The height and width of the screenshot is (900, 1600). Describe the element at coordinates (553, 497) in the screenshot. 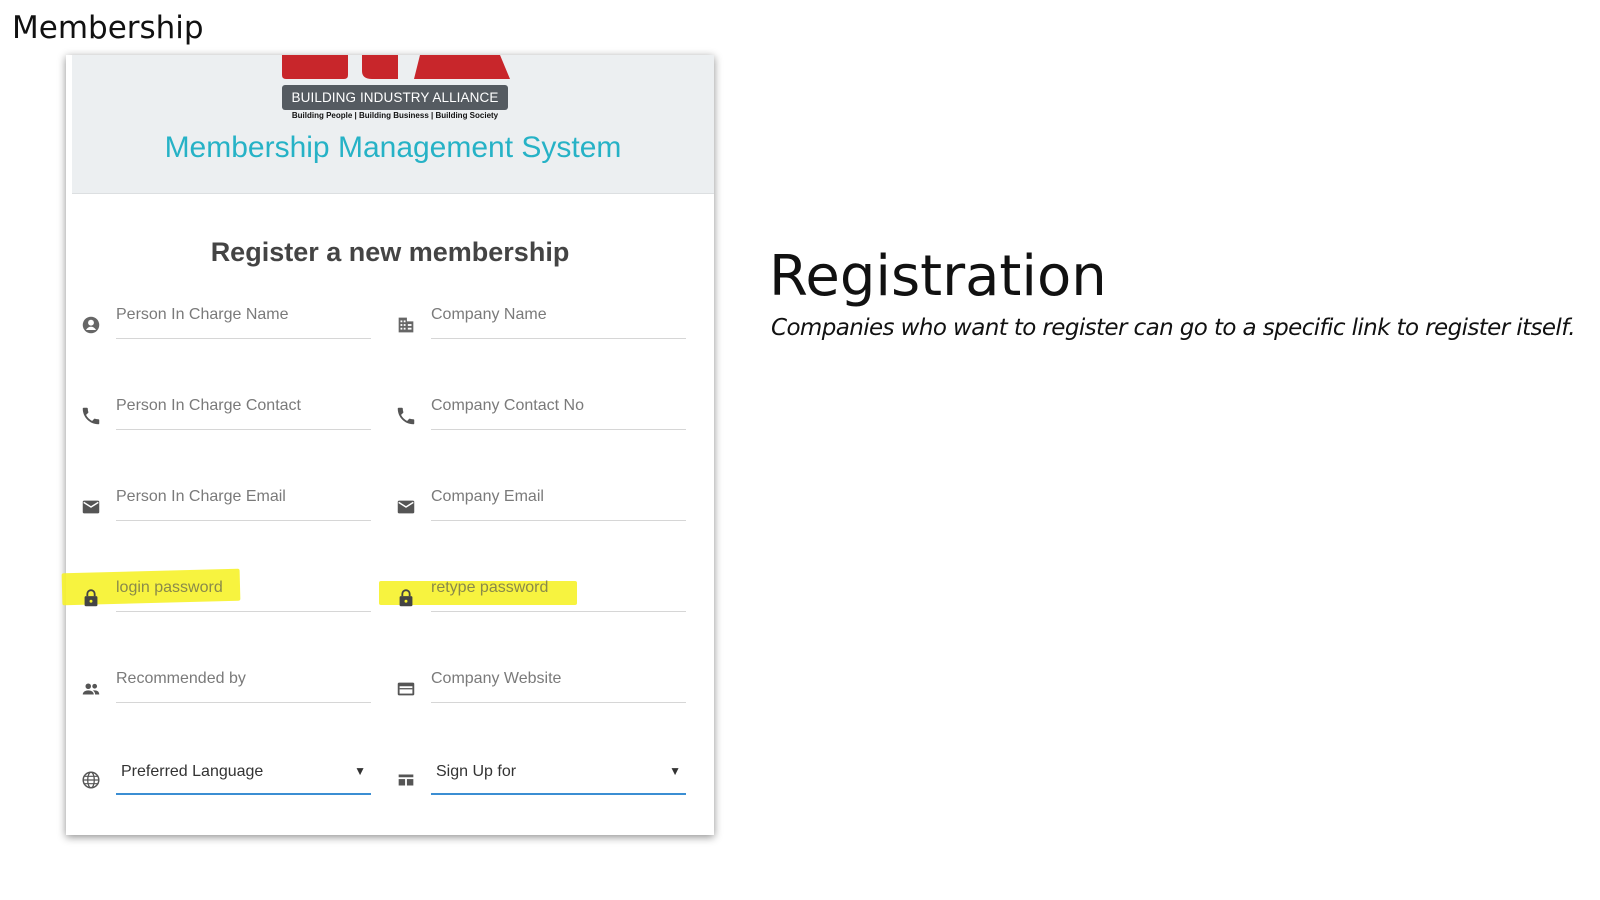

I see `company-email-input: Company Email` at that location.